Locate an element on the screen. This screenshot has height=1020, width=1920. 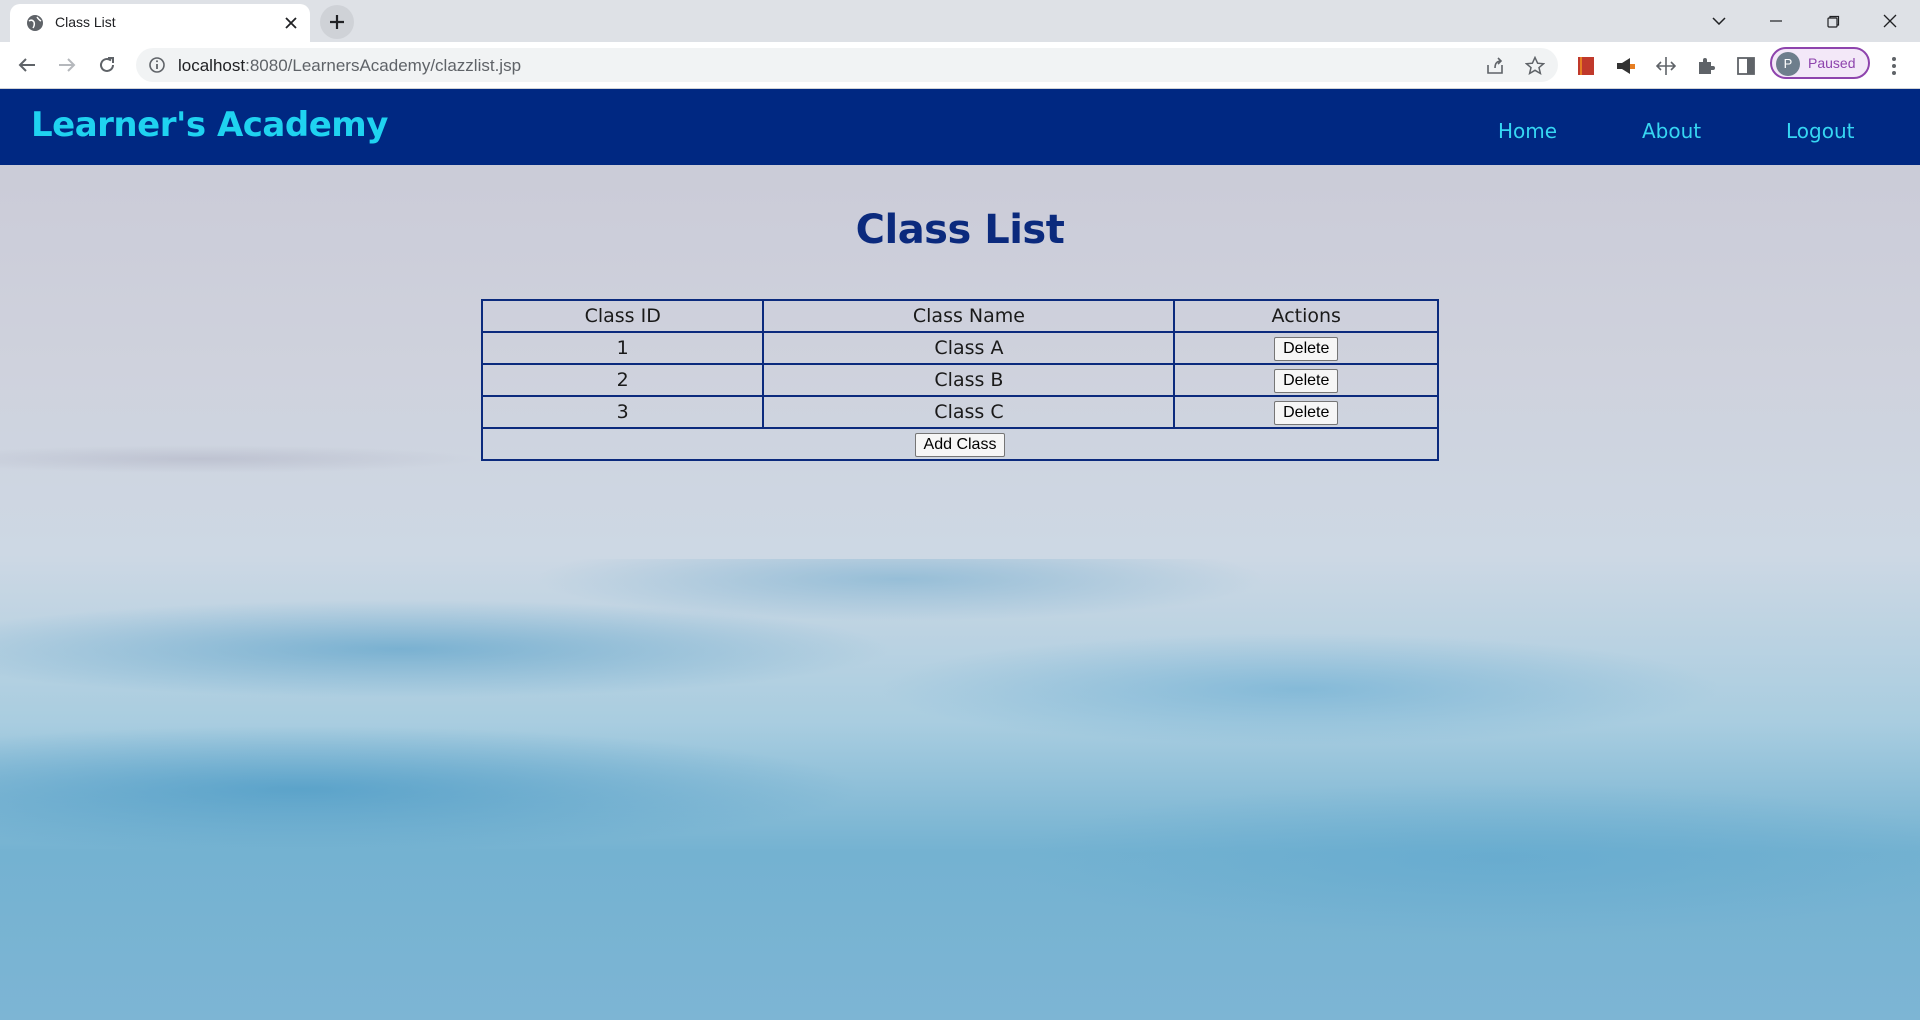
page-title: Class List is located at coordinates (960, 230).